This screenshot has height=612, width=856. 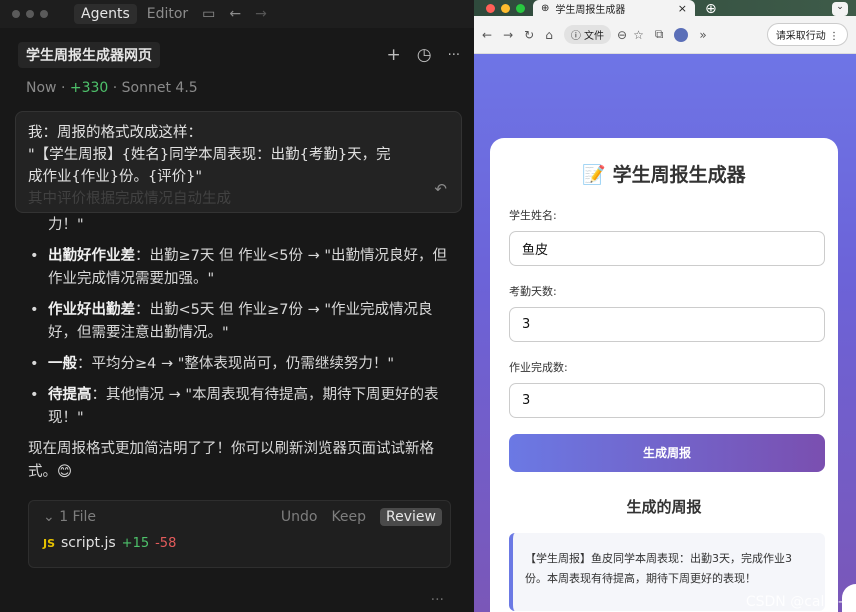 What do you see at coordinates (508, 35) in the screenshot?
I see `forward-icon: →` at bounding box center [508, 35].